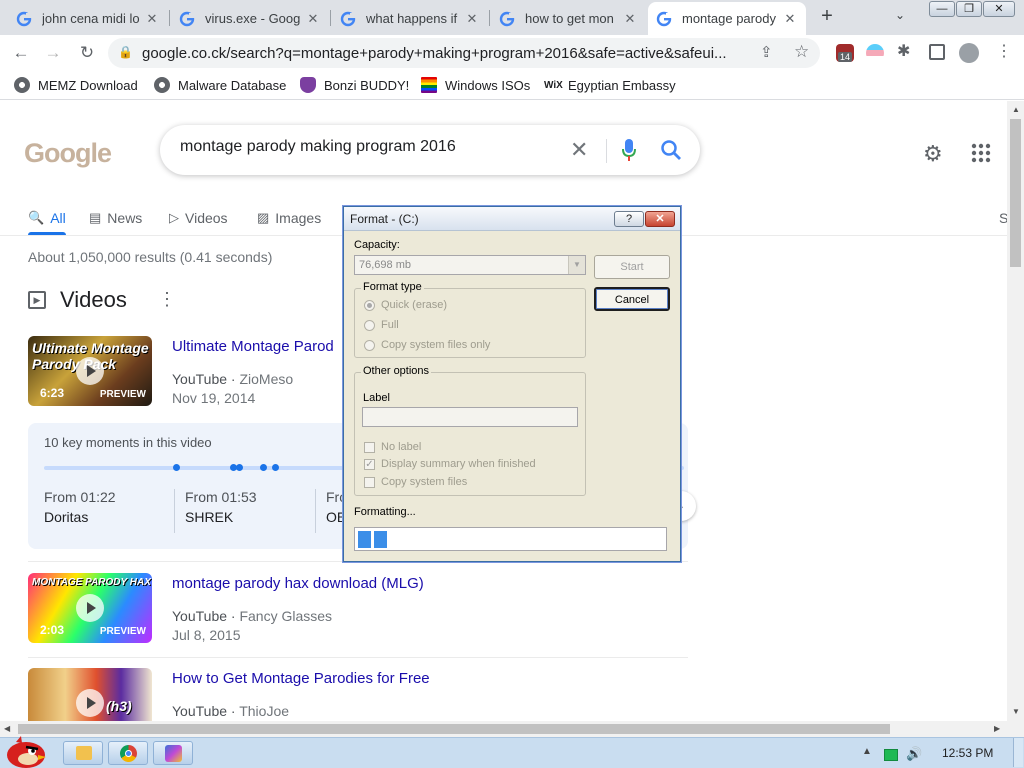  What do you see at coordinates (198, 218) in the screenshot?
I see `tab-videos: ▷ Videos` at bounding box center [198, 218].